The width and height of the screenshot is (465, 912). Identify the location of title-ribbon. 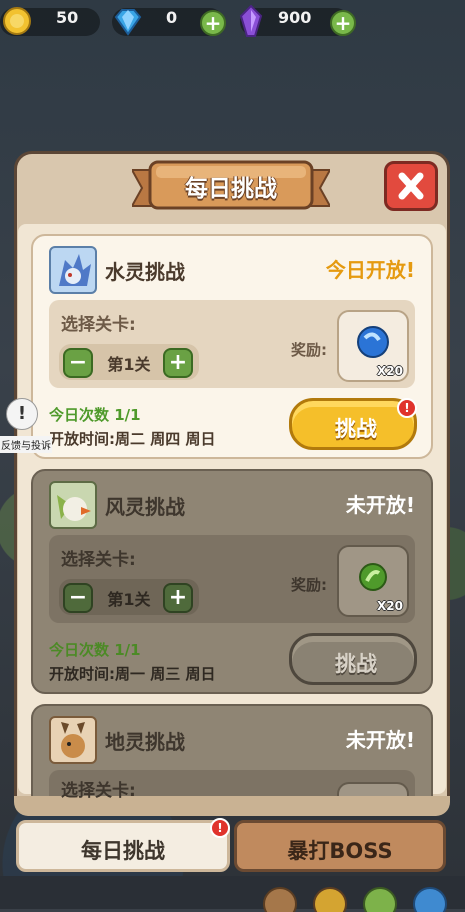
(231, 185).